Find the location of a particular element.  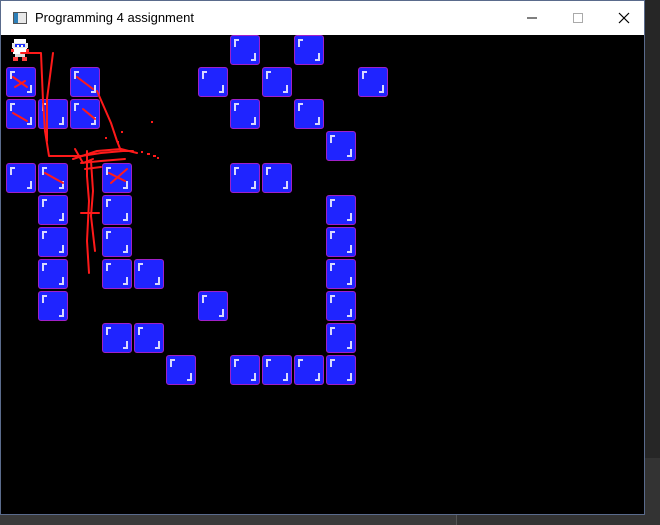

minimize-icon is located at coordinates (532, 18).